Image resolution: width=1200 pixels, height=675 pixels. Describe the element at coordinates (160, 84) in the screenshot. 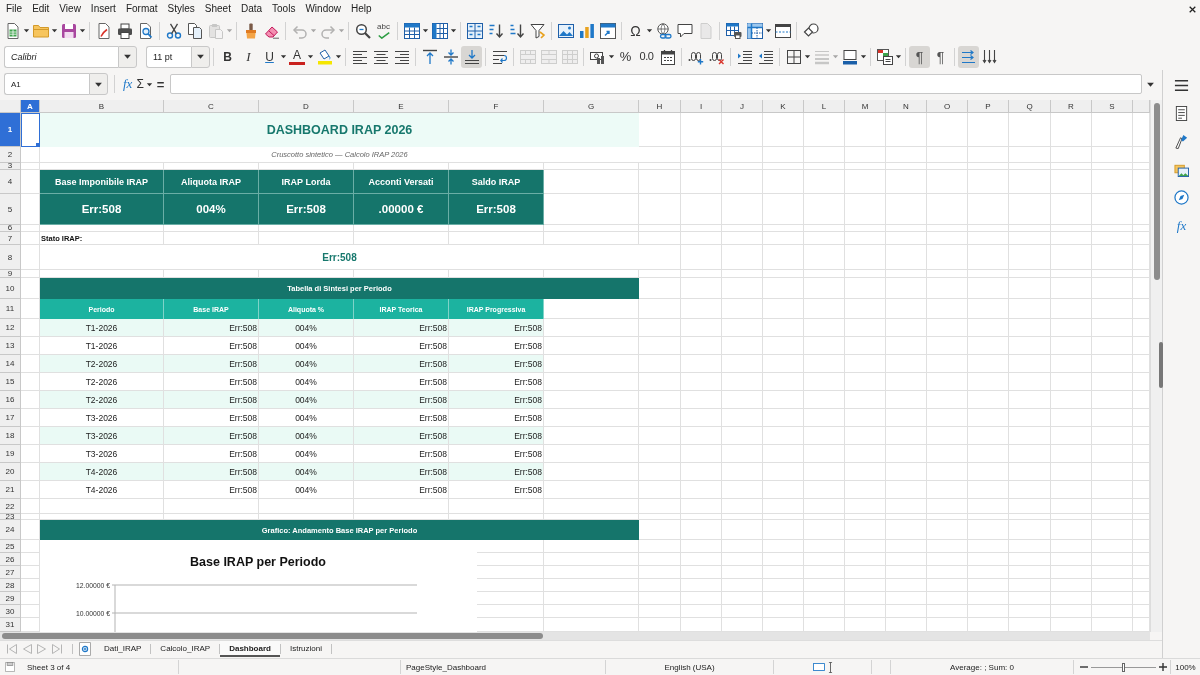

I see `formula-button: =` at that location.